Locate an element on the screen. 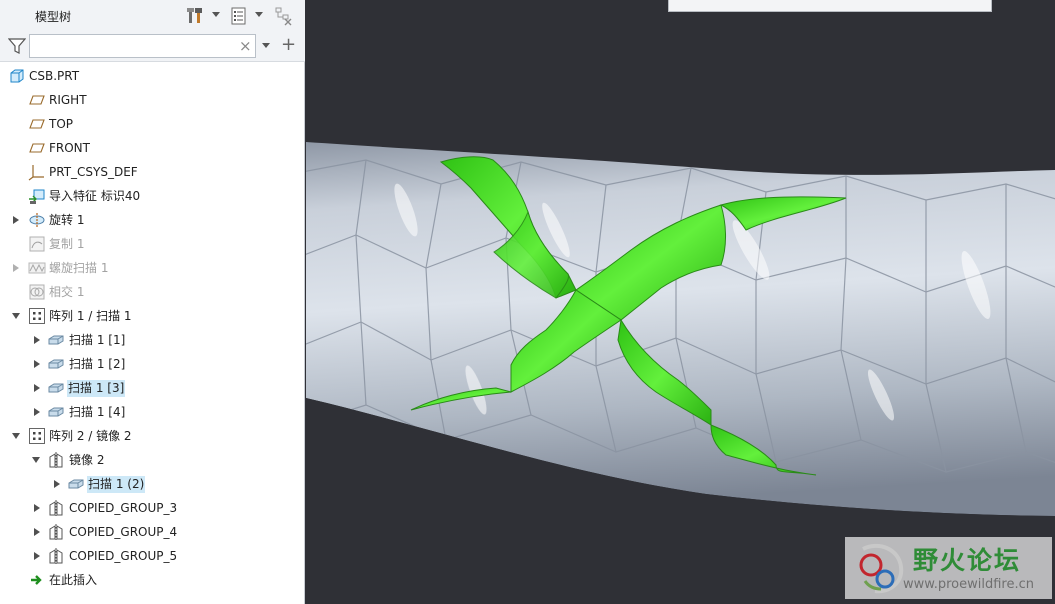  tree-item-right-plane: RIGHT is located at coordinates (151, 100).